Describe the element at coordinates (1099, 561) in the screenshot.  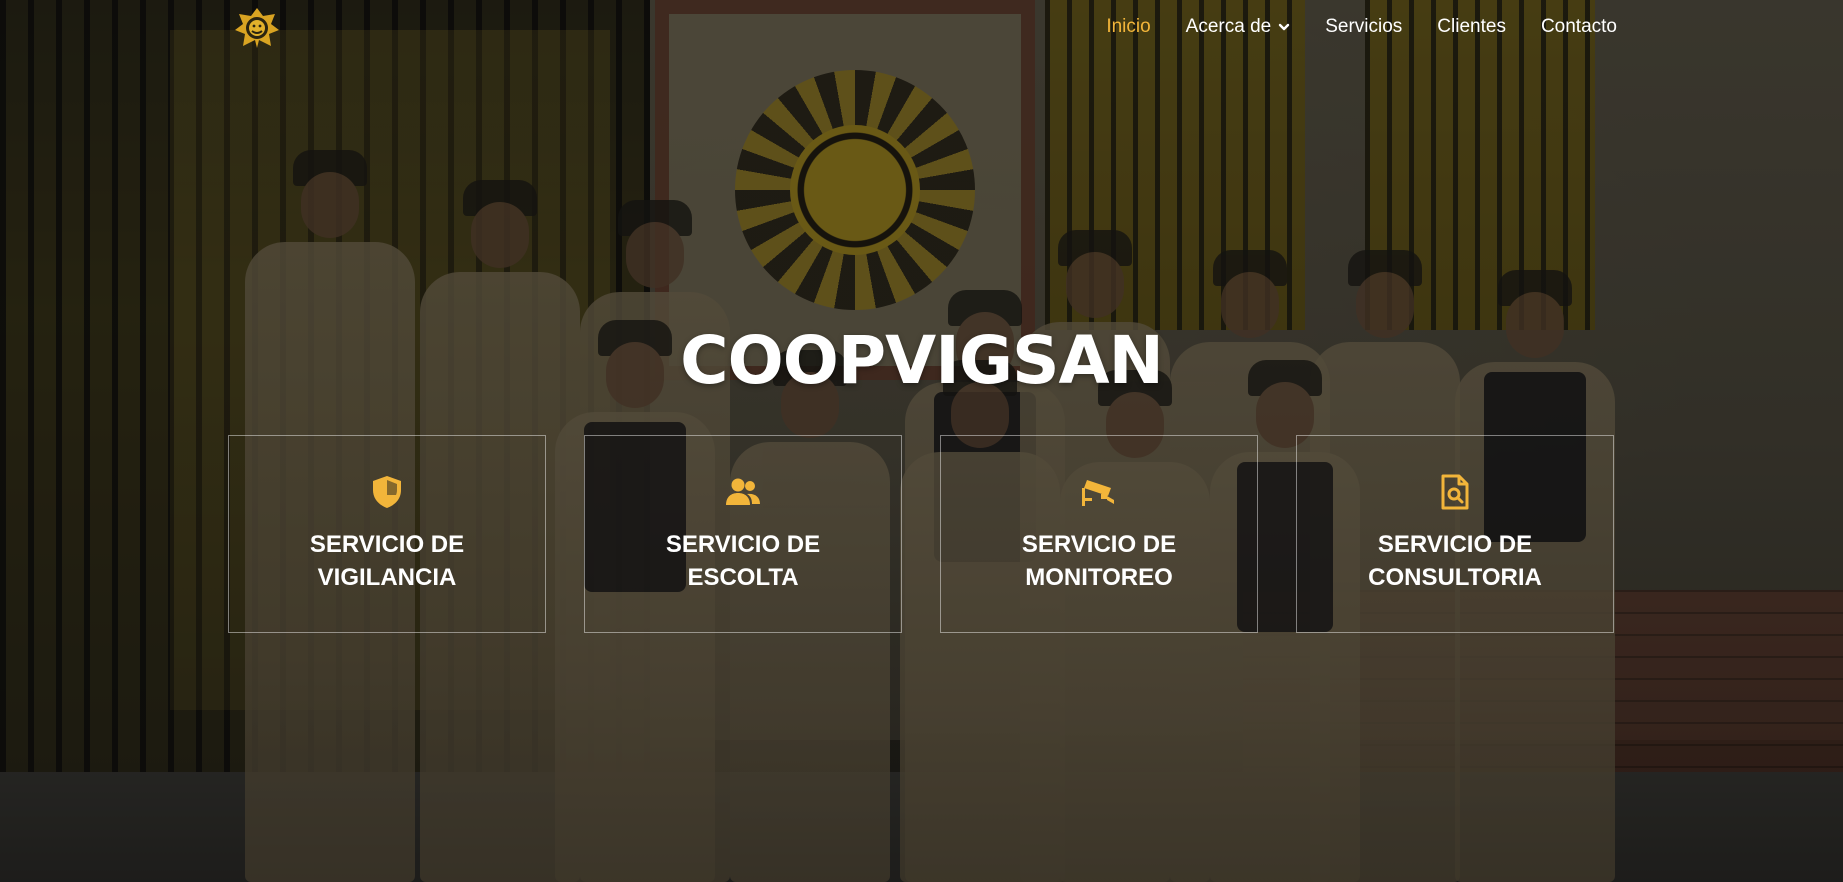
I see `service-card-label: SERVICIO DE MONITOREO` at that location.